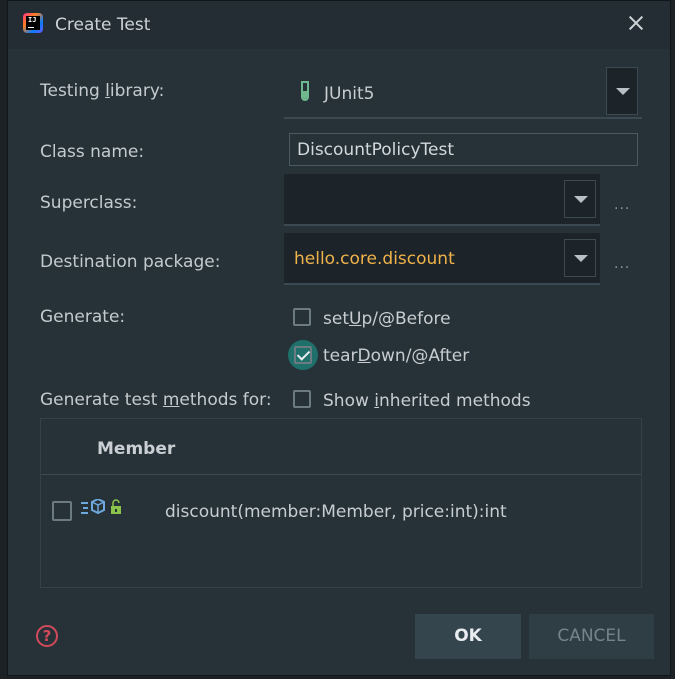 The height and width of the screenshot is (679, 675). What do you see at coordinates (92, 152) in the screenshot?
I see `class-name-label: Class name:` at bounding box center [92, 152].